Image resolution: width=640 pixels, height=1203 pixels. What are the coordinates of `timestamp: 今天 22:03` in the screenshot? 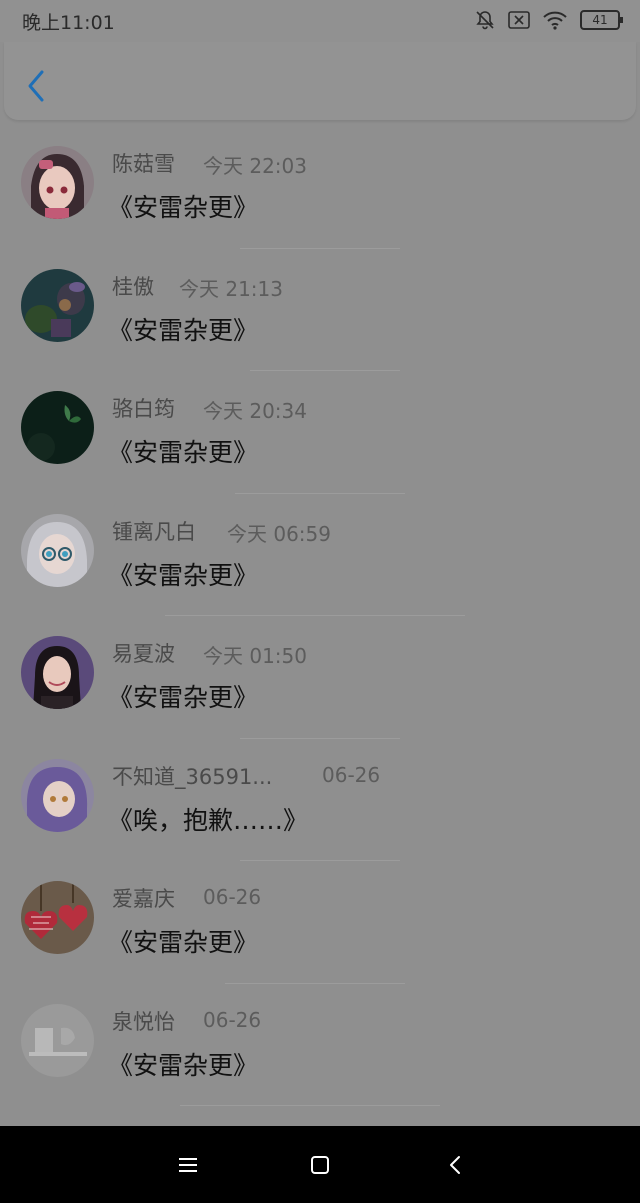 It's located at (255, 166).